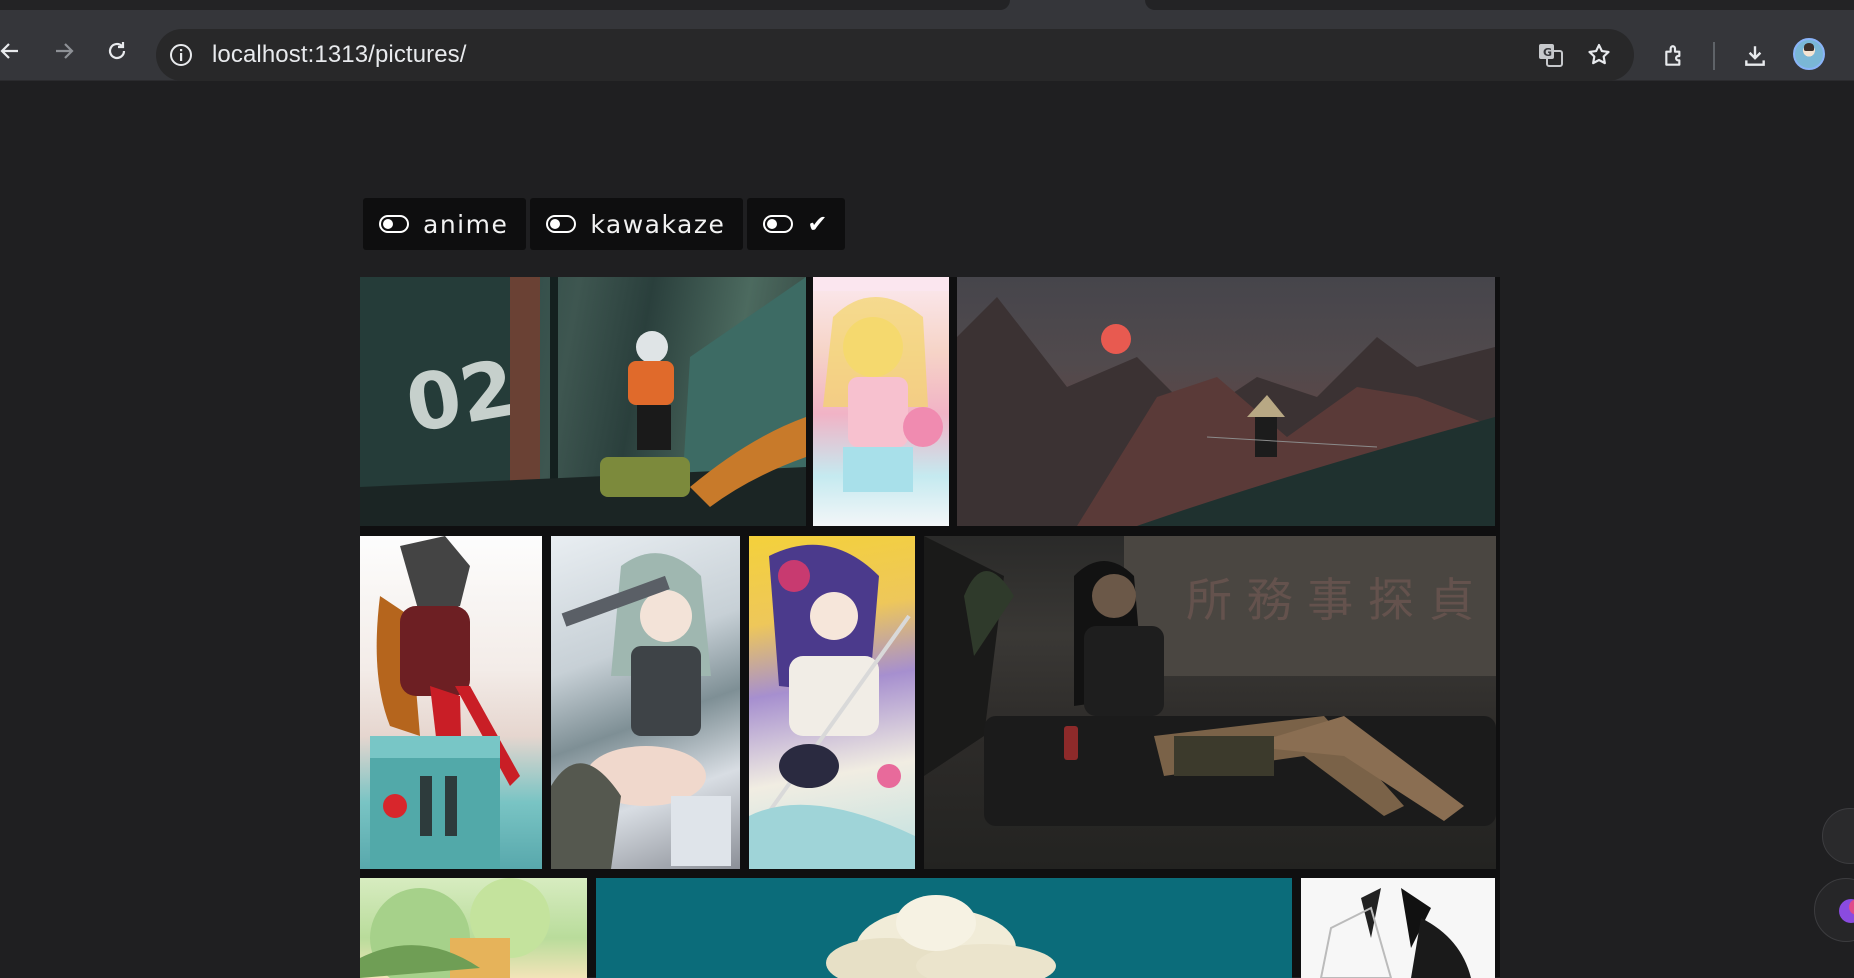 This screenshot has height=978, width=1854. What do you see at coordinates (881, 401) in the screenshot?
I see `thumbnail-swimsuit-girl-with-flamingo-float` at bounding box center [881, 401].